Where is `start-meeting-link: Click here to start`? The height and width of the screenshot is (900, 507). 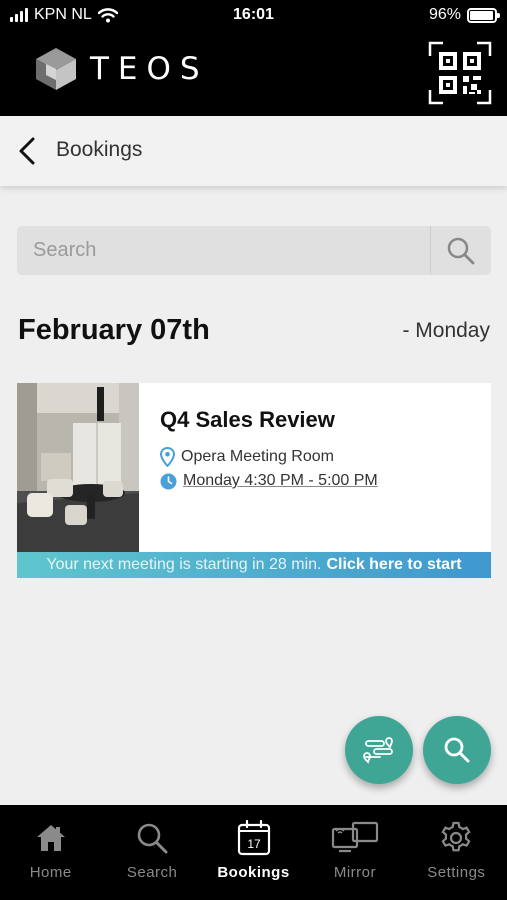
start-meeting-link: Click here to start is located at coordinates (393, 565).